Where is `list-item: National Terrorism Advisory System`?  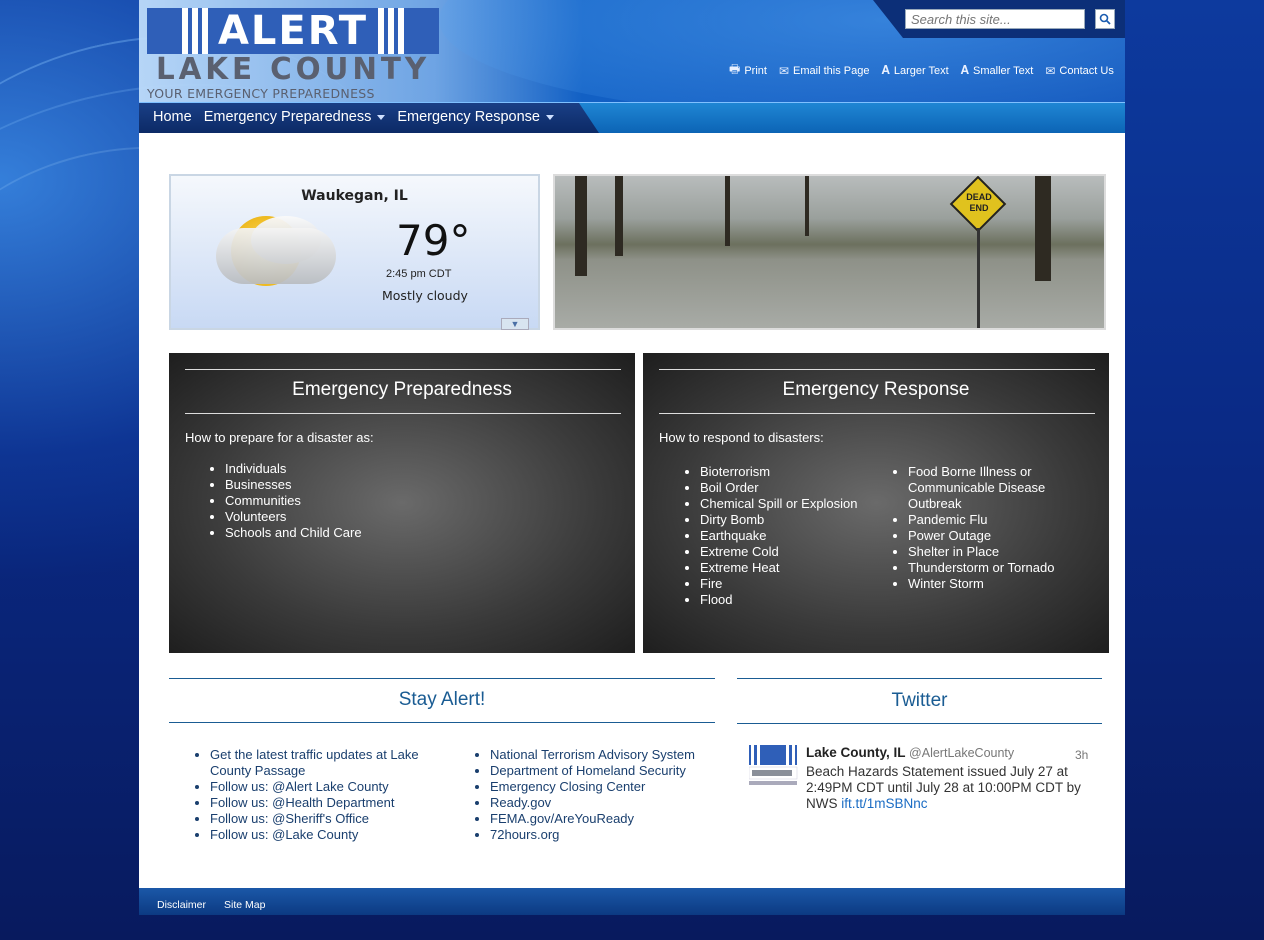
list-item: National Terrorism Advisory System is located at coordinates (602, 755).